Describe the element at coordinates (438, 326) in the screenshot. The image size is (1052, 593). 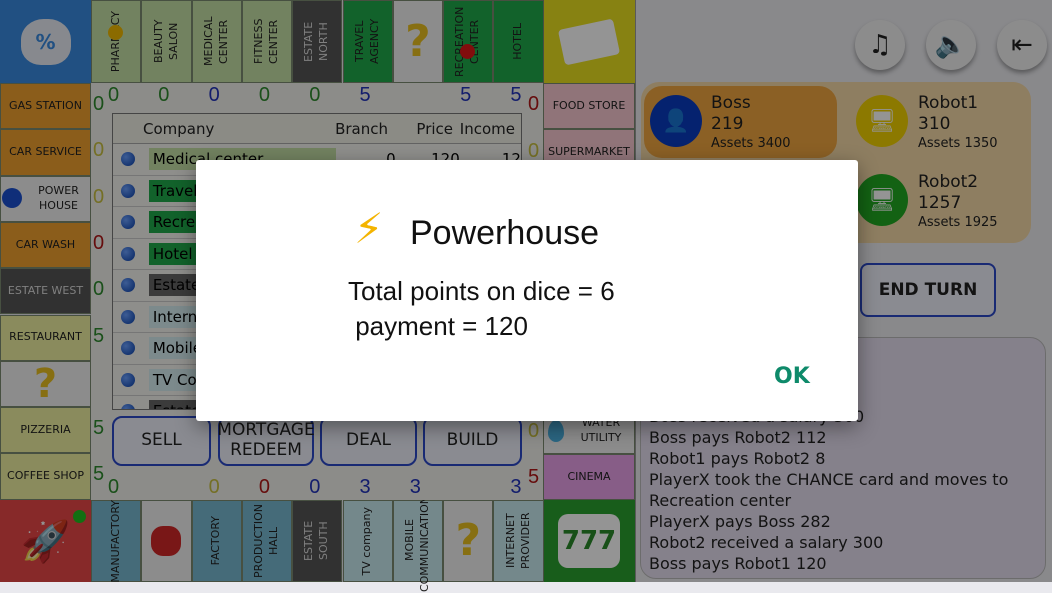
I see `dialog-line-payment: payment = 120` at that location.